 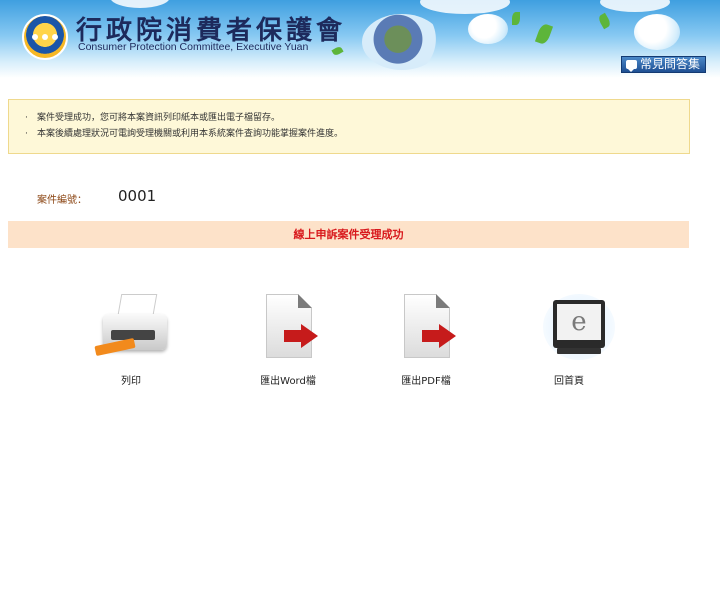 I want to click on success-message: 線上申訴案件受理成功, so click(x=348, y=234).